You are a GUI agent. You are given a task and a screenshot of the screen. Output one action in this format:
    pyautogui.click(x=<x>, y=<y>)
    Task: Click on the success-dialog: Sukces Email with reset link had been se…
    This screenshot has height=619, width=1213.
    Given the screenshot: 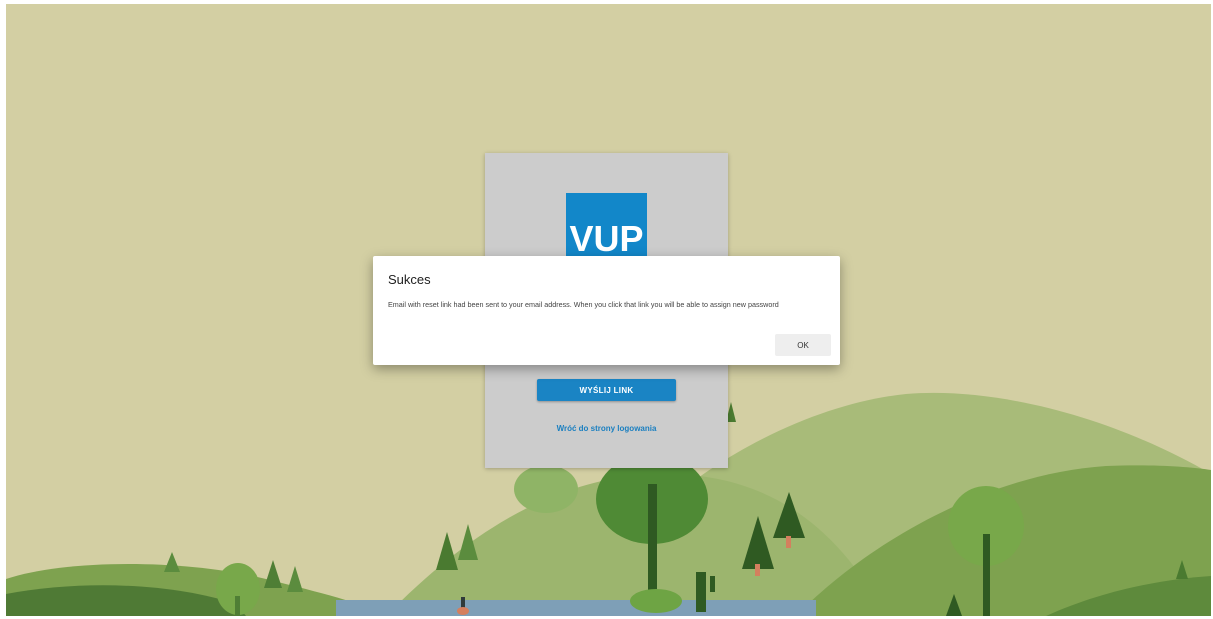 What is the action you would take?
    pyautogui.click(x=606, y=310)
    